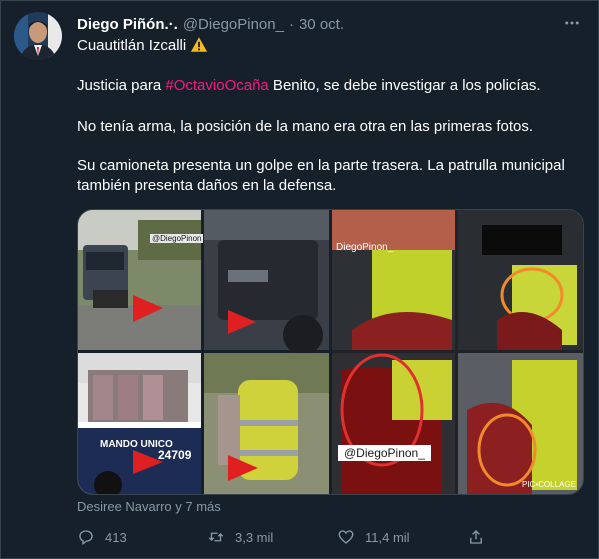 The height and width of the screenshot is (559, 599). I want to click on tagged-people: Desiree Navarro y 7 más, so click(149, 506).